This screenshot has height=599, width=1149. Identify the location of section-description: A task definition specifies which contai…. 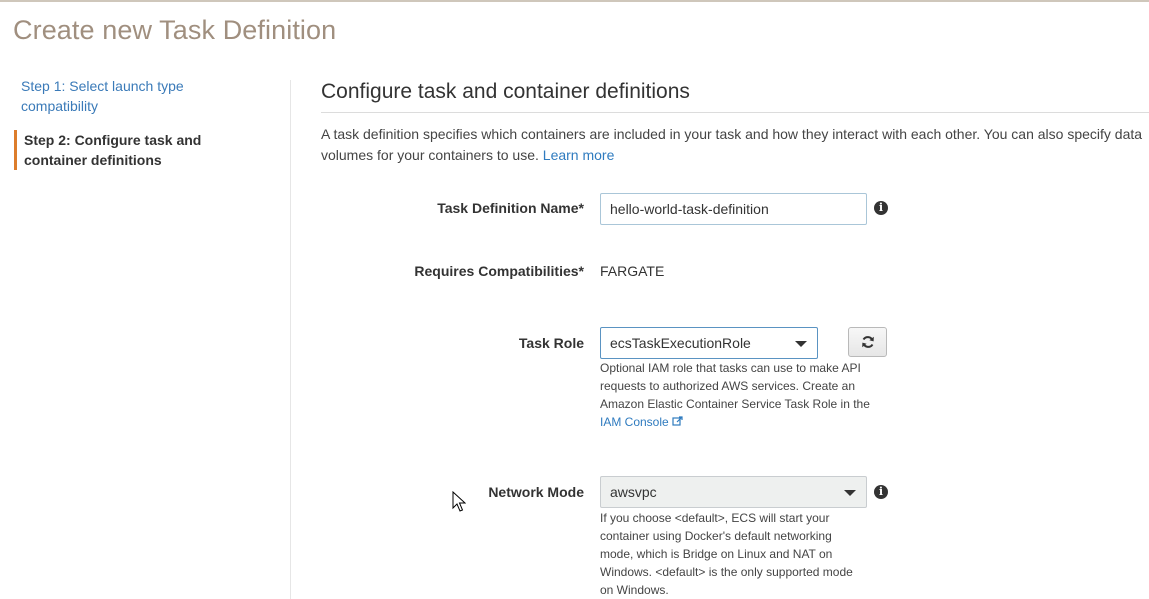
(735, 145).